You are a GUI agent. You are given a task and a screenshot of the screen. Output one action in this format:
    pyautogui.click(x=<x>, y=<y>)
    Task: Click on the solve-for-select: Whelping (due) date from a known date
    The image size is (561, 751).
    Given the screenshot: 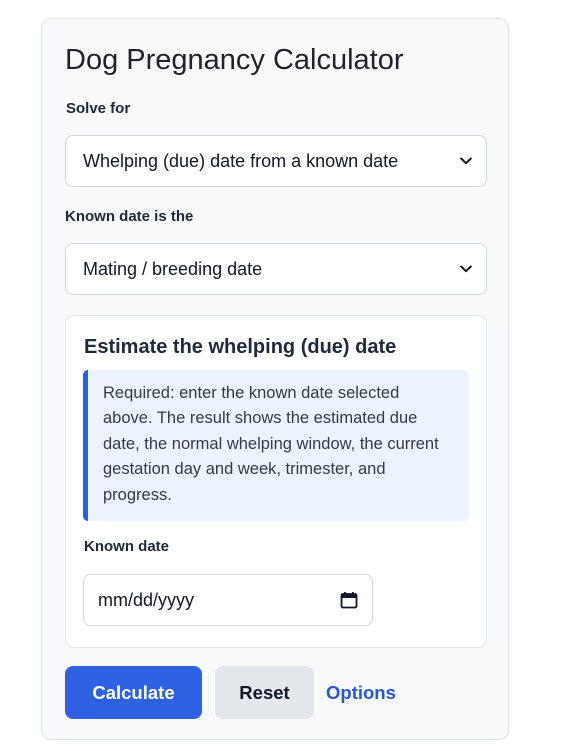 What is the action you would take?
    pyautogui.click(x=276, y=161)
    